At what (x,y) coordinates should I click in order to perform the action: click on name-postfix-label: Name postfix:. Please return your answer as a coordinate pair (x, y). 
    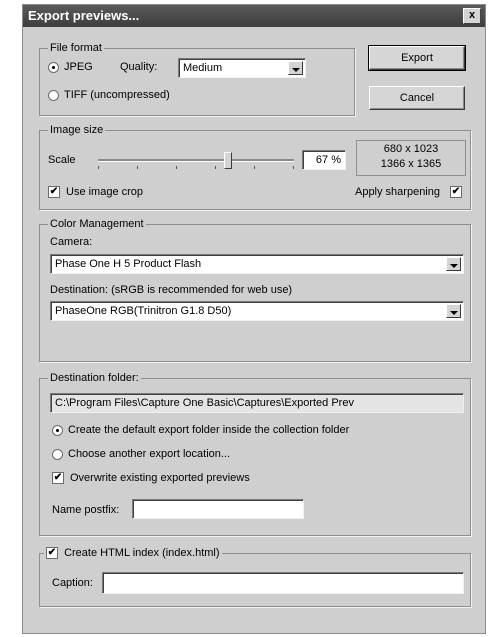
    Looking at the image, I should click on (86, 510).